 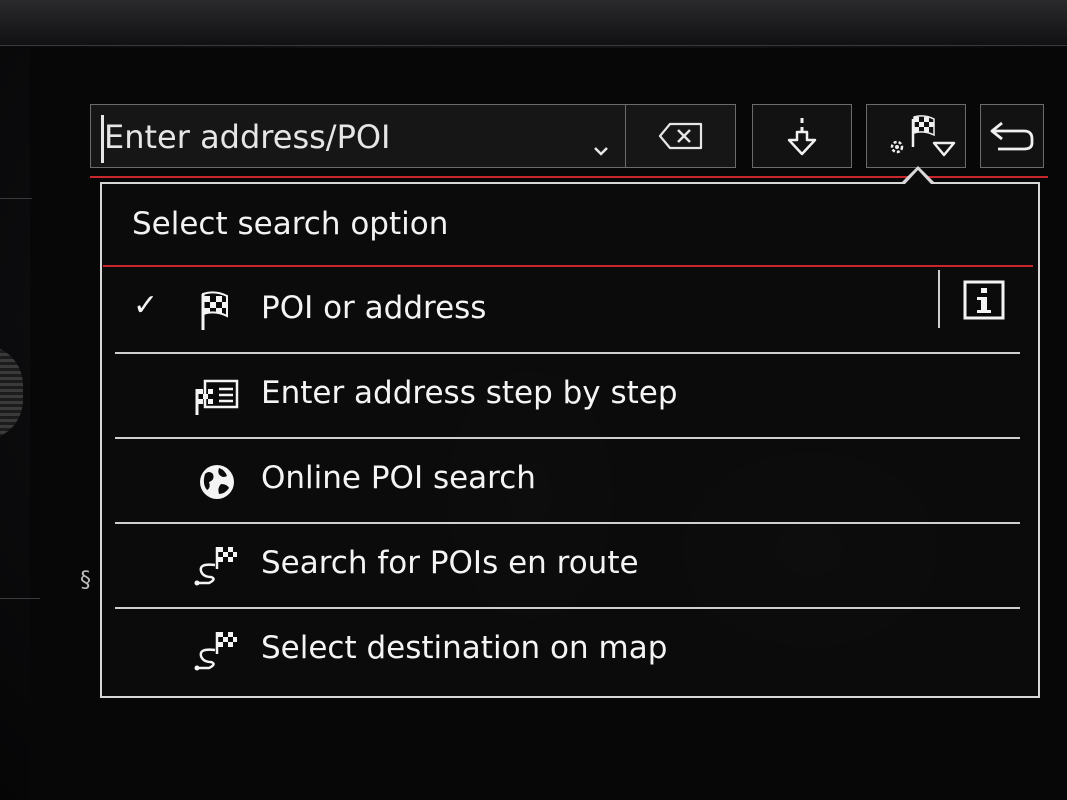 What do you see at coordinates (85, 580) in the screenshot?
I see `side-section-glyph: §` at bounding box center [85, 580].